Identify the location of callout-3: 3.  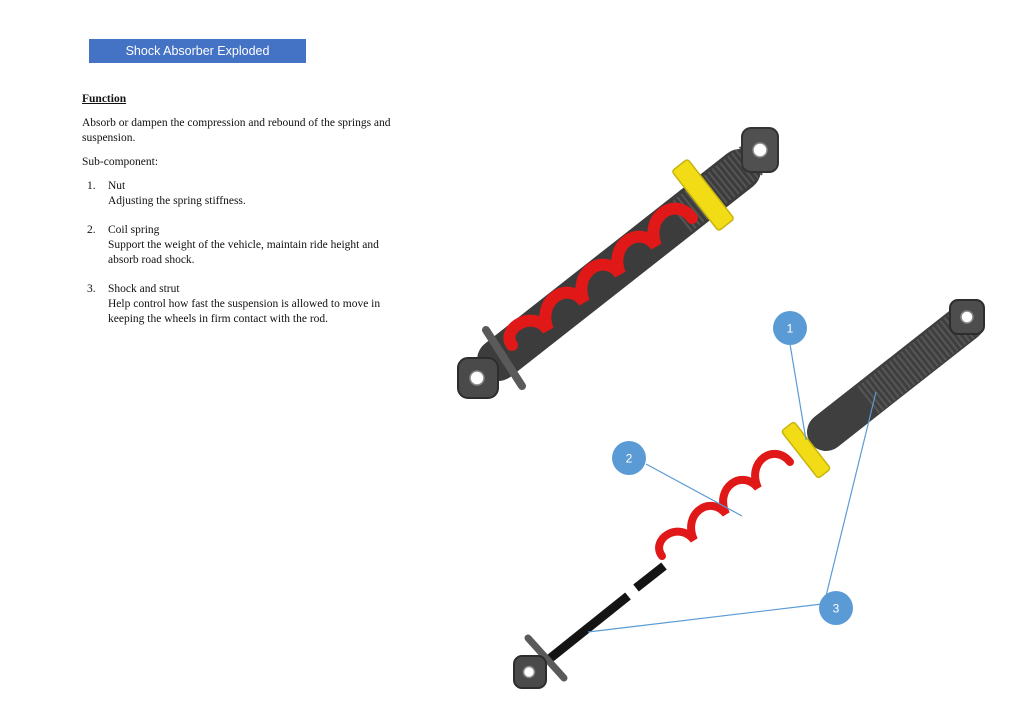
(836, 608).